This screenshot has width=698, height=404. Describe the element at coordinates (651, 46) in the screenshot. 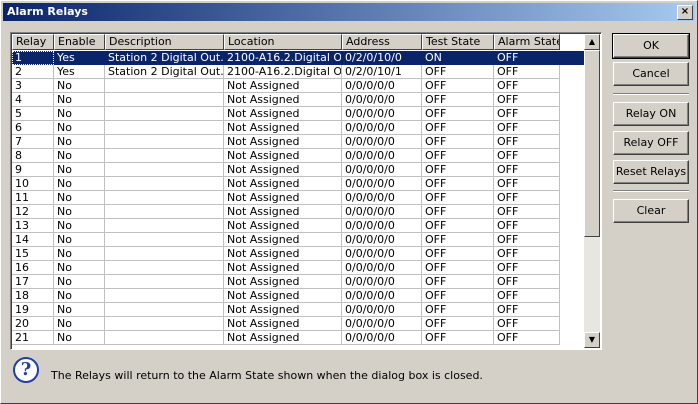

I see `ok-button: OK` at that location.